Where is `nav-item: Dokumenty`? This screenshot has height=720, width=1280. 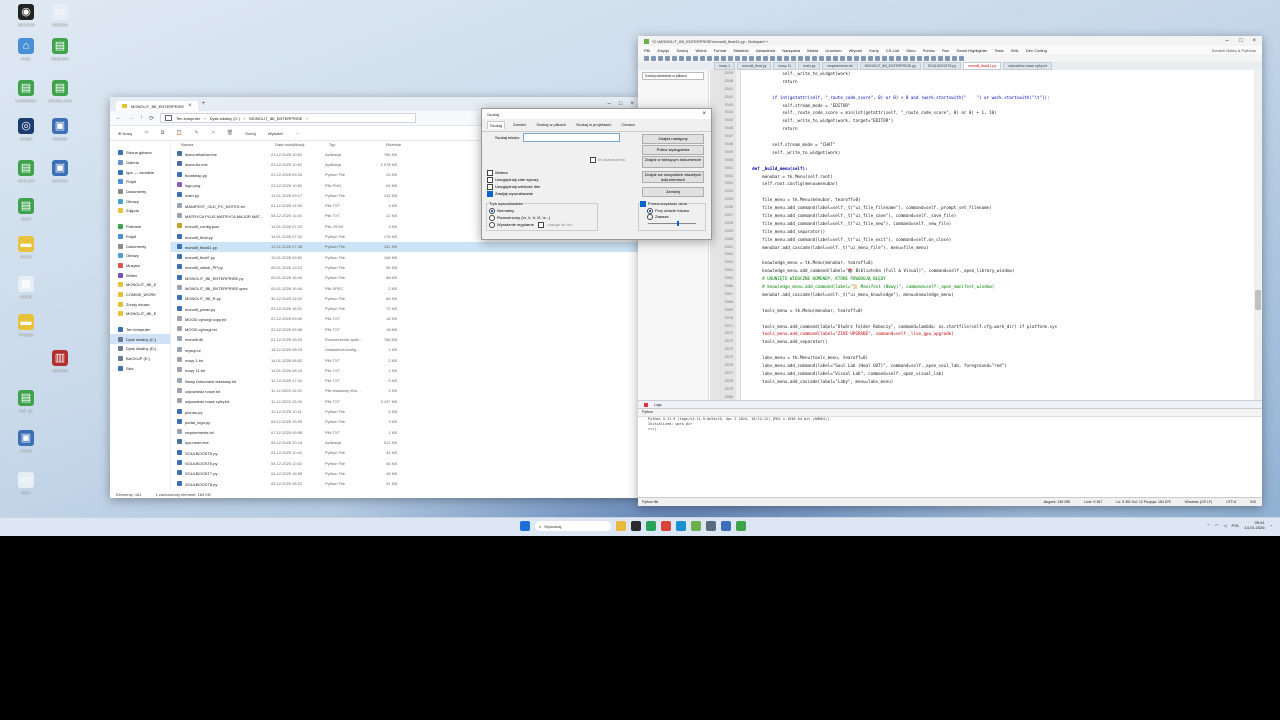 nav-item: Dokumenty is located at coordinates (140, 246).